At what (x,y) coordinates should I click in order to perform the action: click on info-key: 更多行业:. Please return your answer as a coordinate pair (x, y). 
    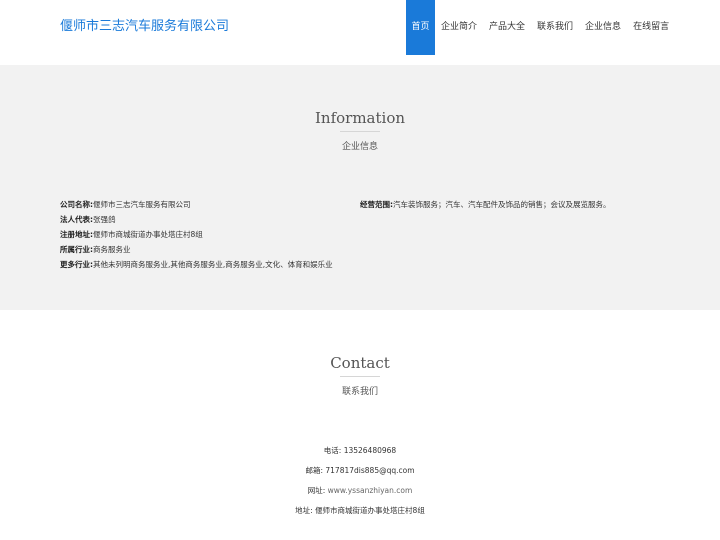
    Looking at the image, I should click on (76, 264).